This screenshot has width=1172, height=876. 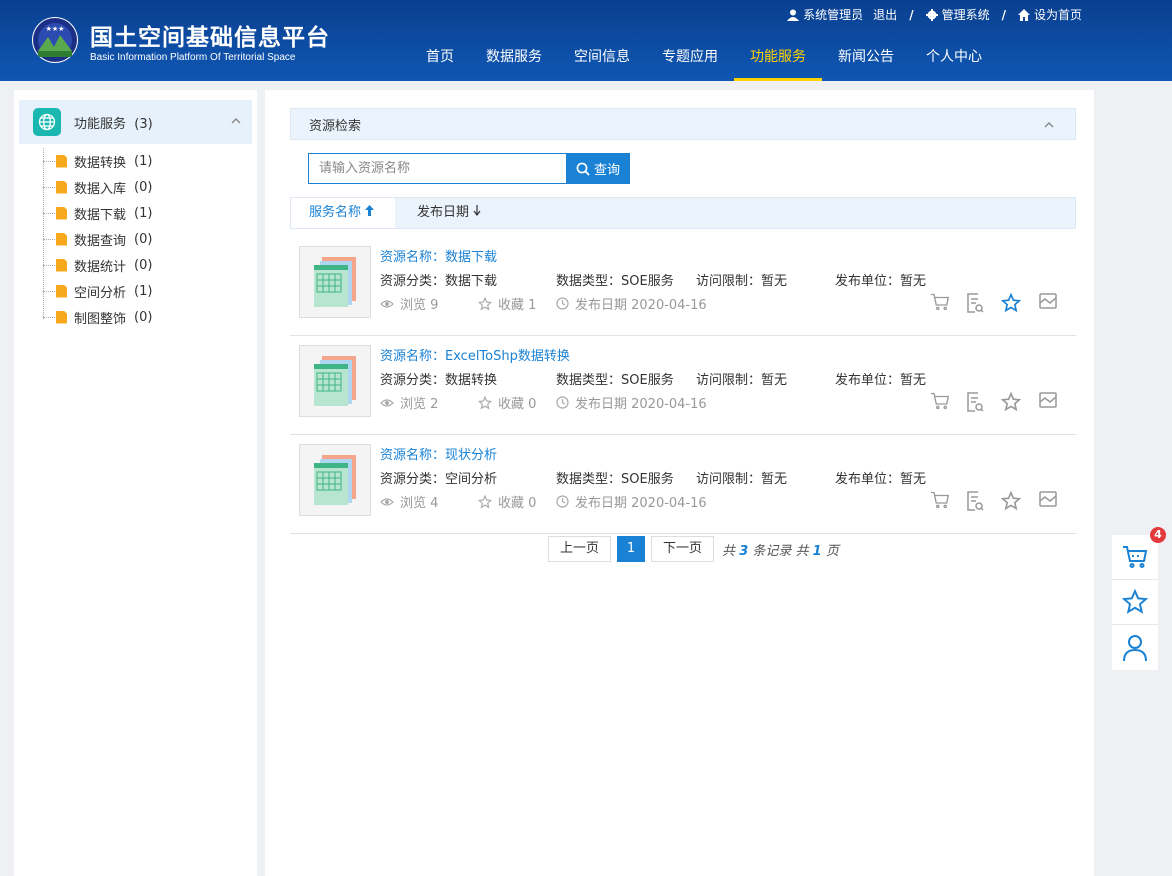 I want to click on resource-favorites: 收藏 1, so click(x=507, y=303).